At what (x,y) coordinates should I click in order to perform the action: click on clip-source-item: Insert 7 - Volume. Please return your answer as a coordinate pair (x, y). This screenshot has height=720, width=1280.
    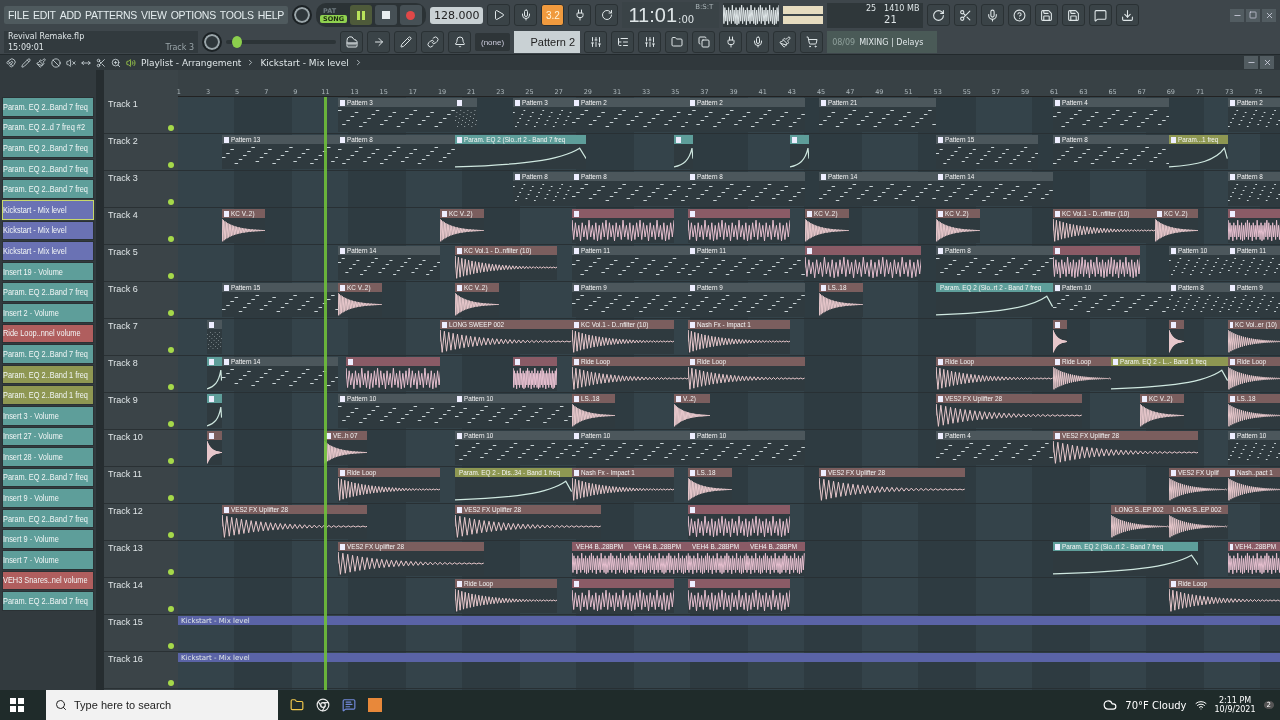
    Looking at the image, I should click on (48, 560).